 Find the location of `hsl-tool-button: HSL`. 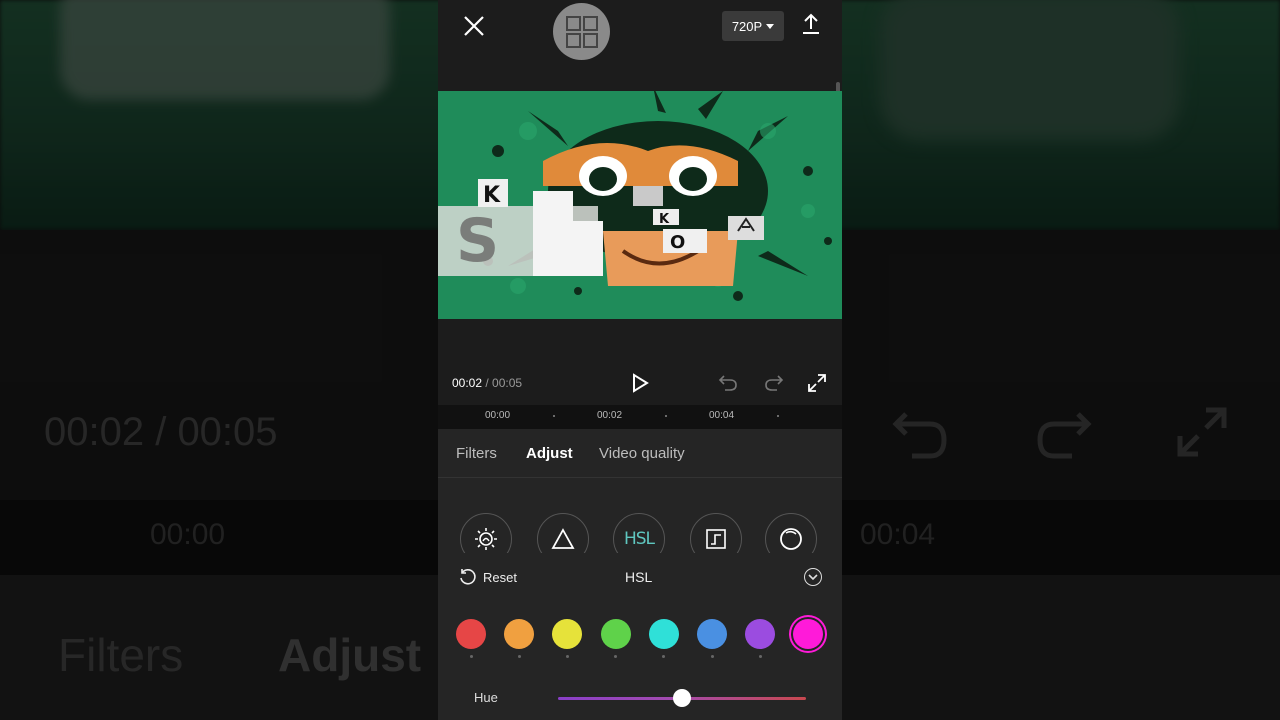

hsl-tool-button: HSL is located at coordinates (639, 533).